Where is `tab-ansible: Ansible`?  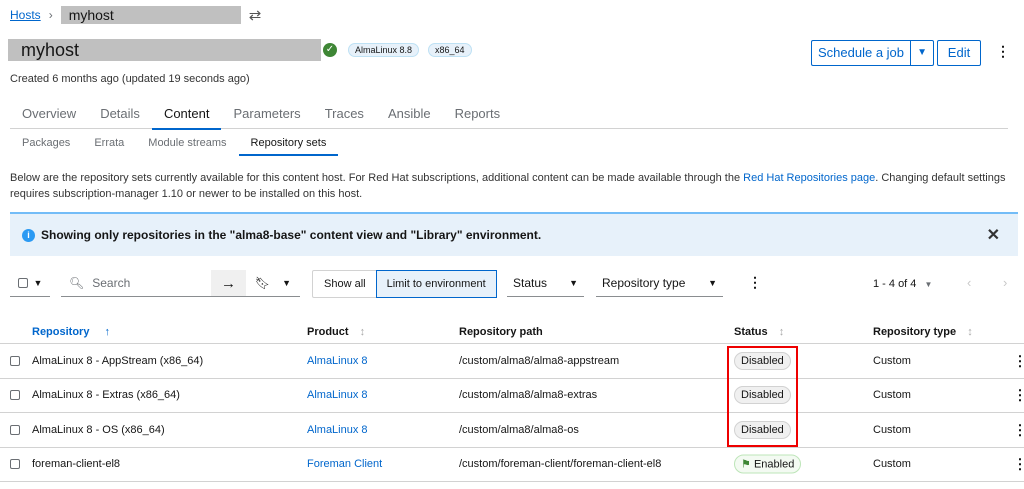
tab-ansible: Ansible is located at coordinates (409, 116).